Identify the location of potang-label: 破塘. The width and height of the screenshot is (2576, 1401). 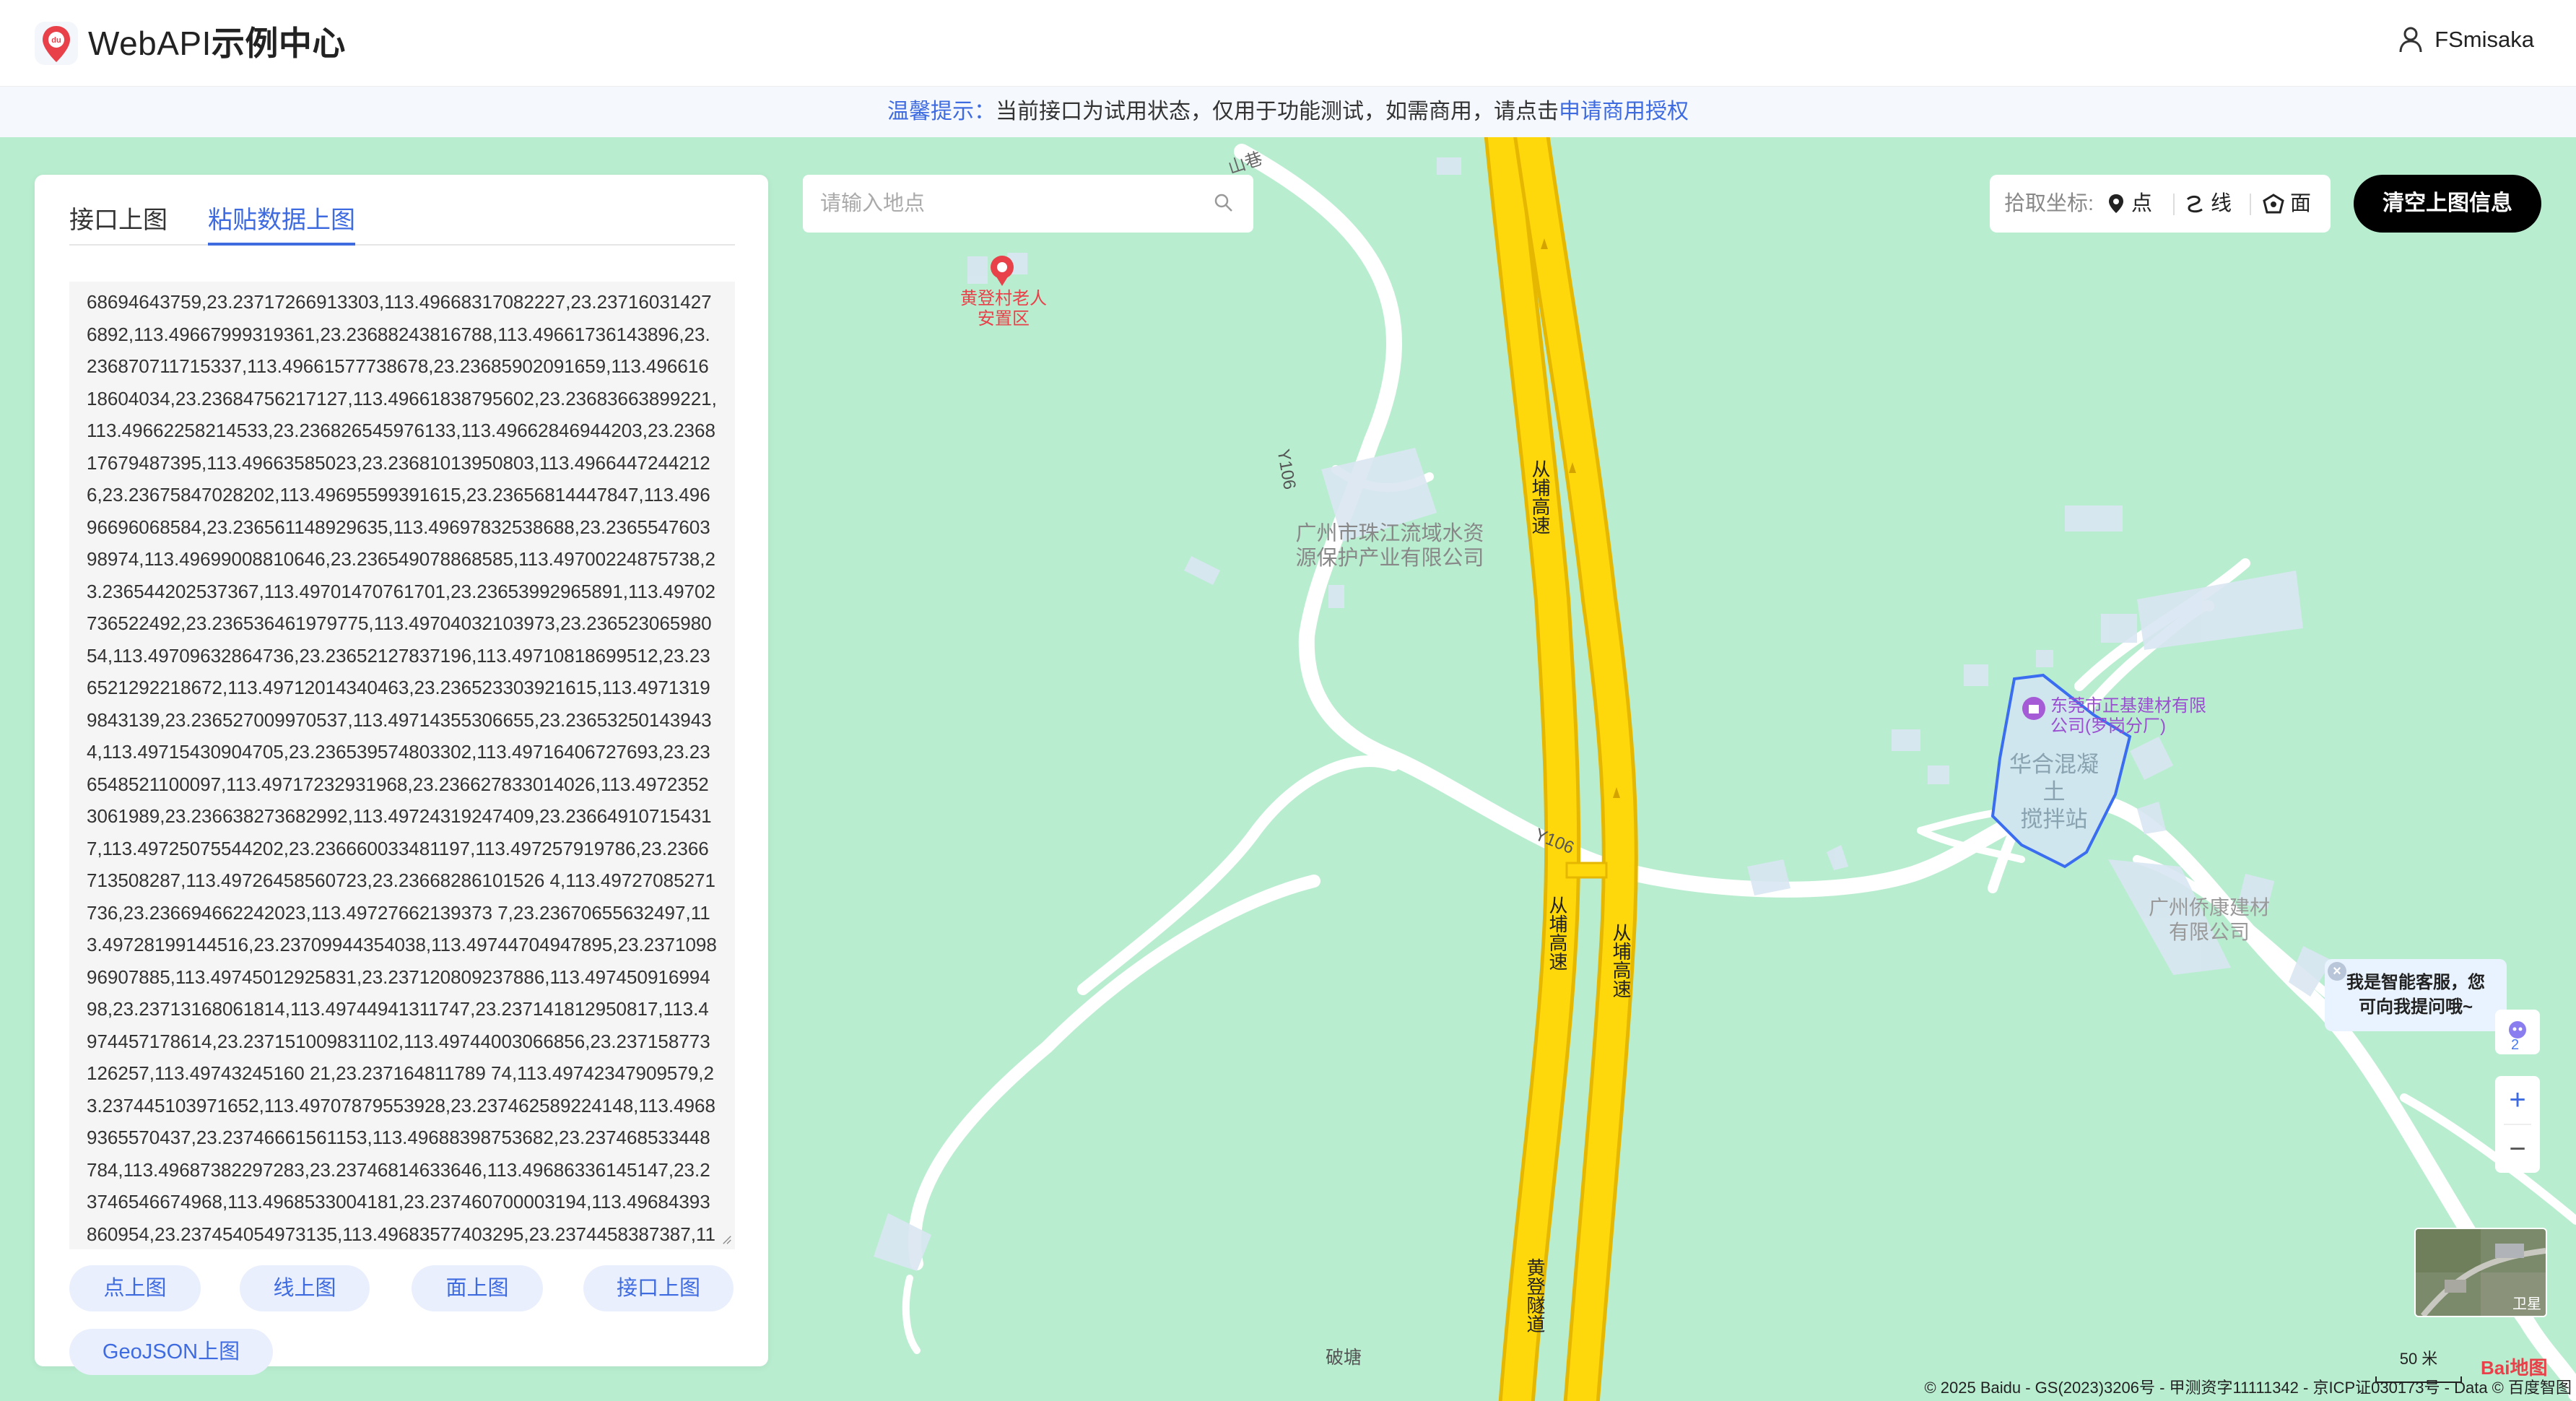
(1344, 1358).